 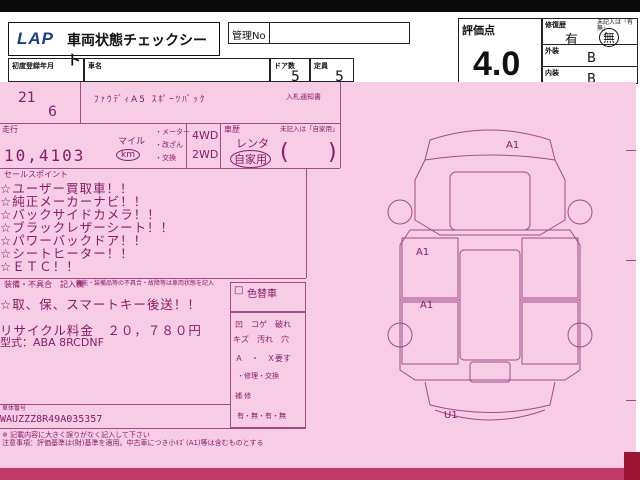 I want to click on exterior-grade: B, so click(x=591, y=58).